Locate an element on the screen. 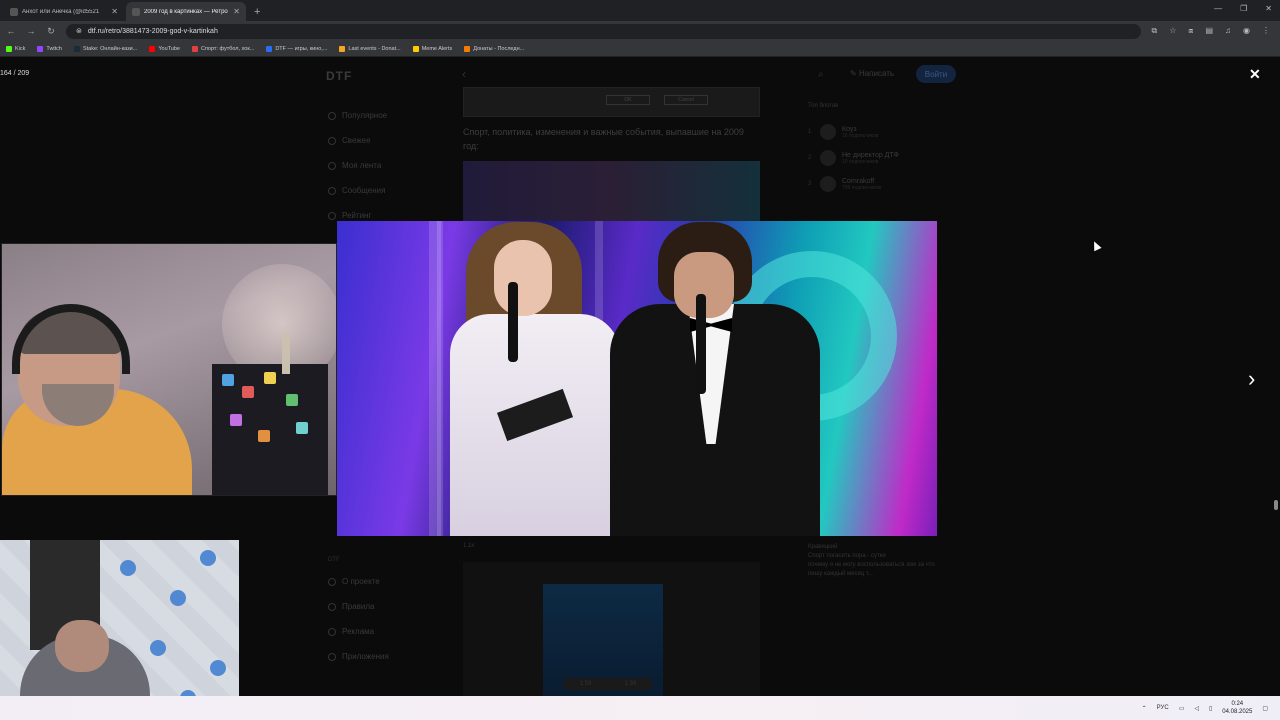  sidebar-item: Свежее is located at coordinates (388, 140).